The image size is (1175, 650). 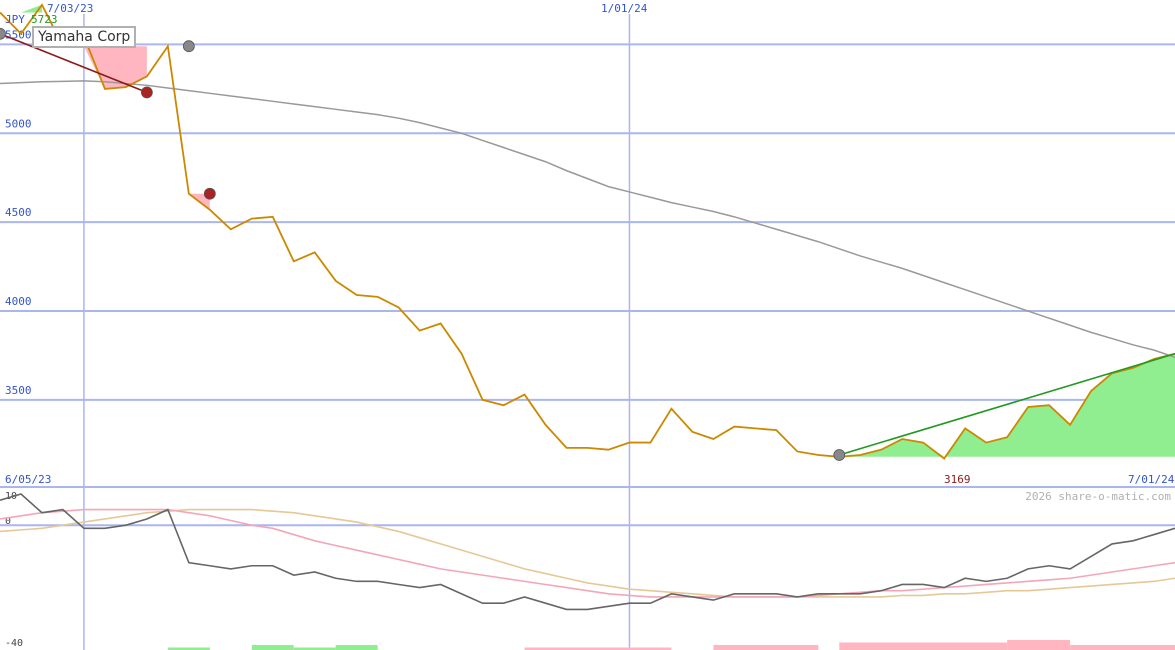 What do you see at coordinates (624, 8) in the screenshot?
I see `x-tick-label-jan24: 1/01/24` at bounding box center [624, 8].